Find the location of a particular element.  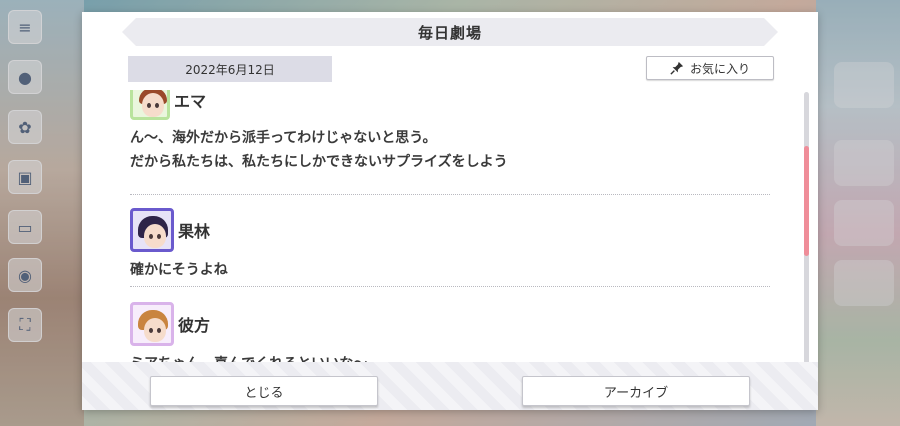

dialog-title-bar: 毎日劇場 is located at coordinates (450, 32).